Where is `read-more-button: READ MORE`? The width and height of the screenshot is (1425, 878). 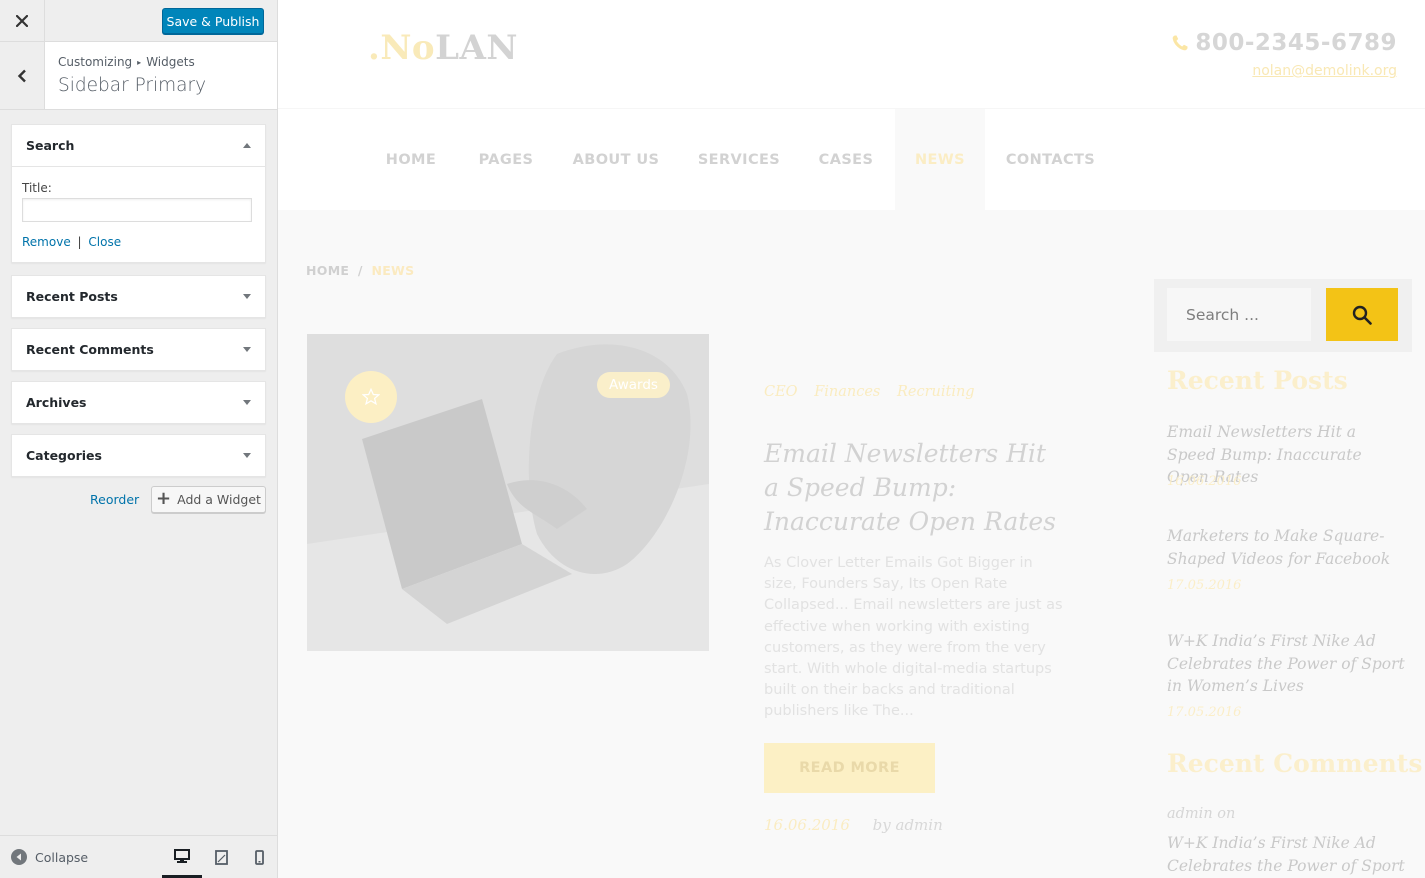
read-more-button: READ MORE is located at coordinates (849, 768).